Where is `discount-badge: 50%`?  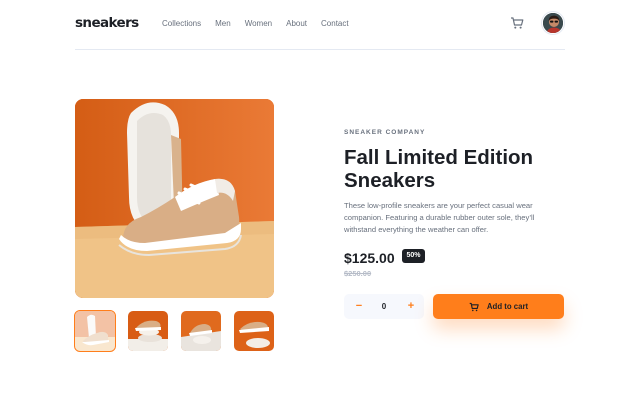 discount-badge: 50% is located at coordinates (413, 256).